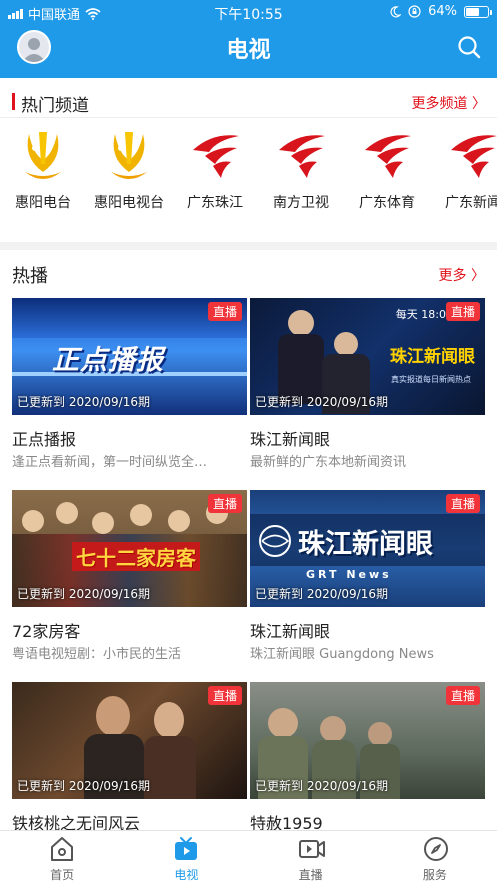 The image size is (497, 883). I want to click on program-desc: 最新鲜的广东本地新闻资讯, so click(328, 462).